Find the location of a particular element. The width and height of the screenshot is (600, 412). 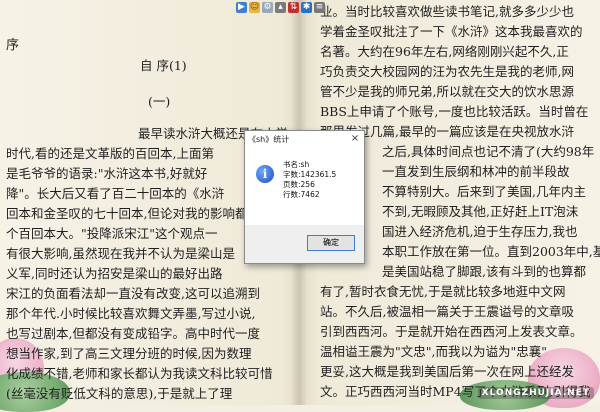

text-line: 有了,暂时衣食无忧,于是就比较多地逛中文网 is located at coordinates (443, 291).